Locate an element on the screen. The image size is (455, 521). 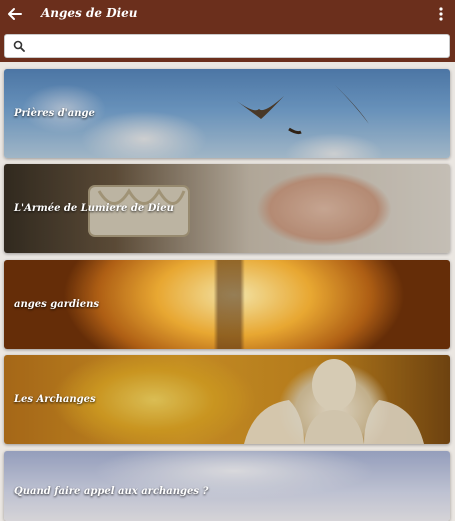
list-item-label: Prières d'ange is located at coordinates (54, 113).